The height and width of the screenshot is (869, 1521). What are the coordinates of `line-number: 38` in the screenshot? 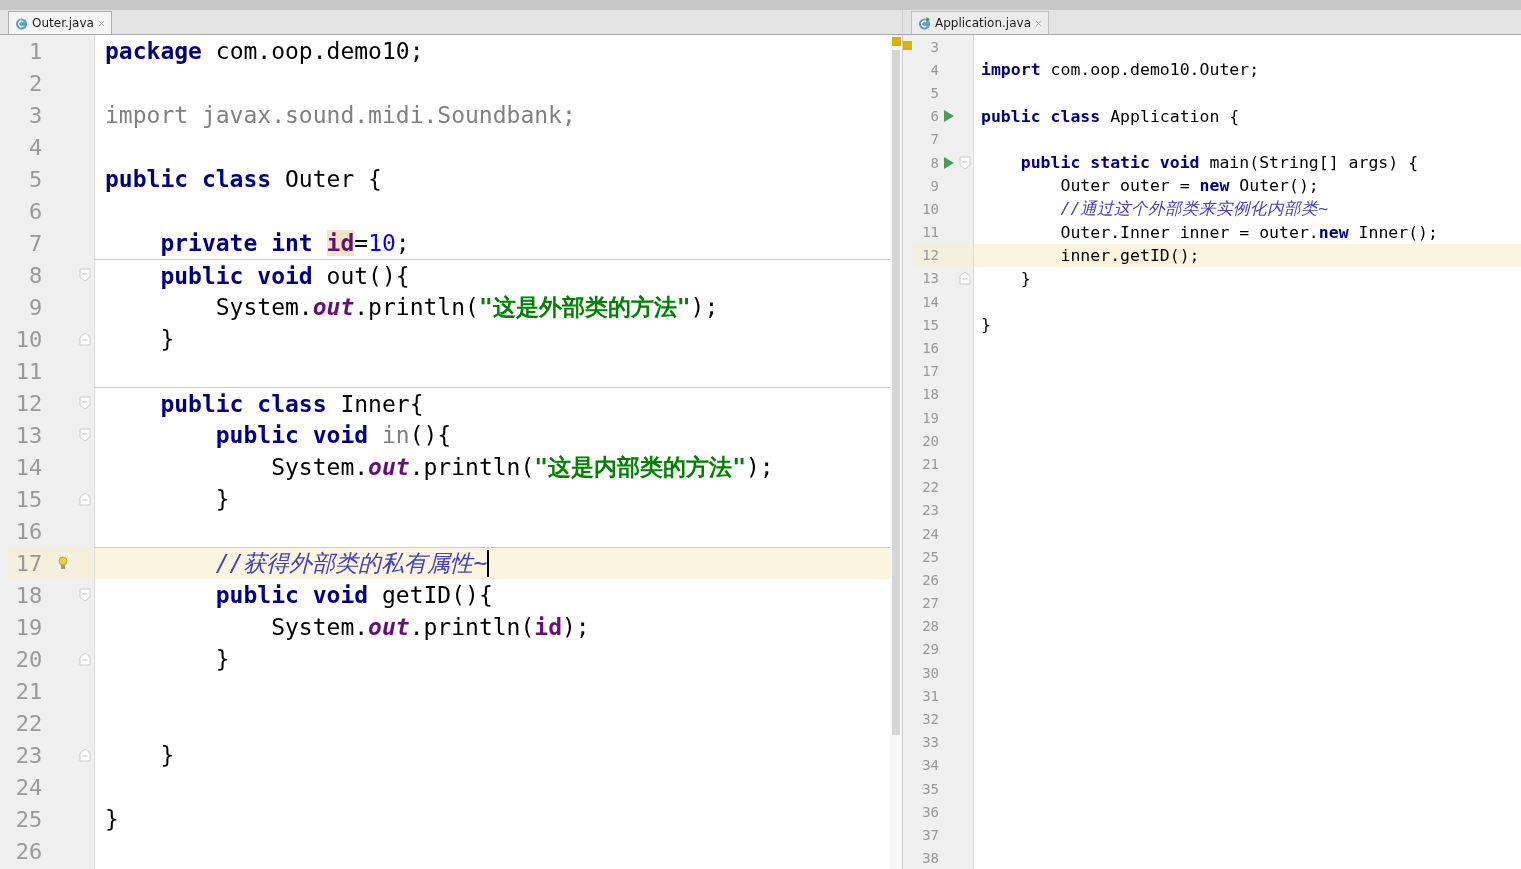 It's located at (930, 858).